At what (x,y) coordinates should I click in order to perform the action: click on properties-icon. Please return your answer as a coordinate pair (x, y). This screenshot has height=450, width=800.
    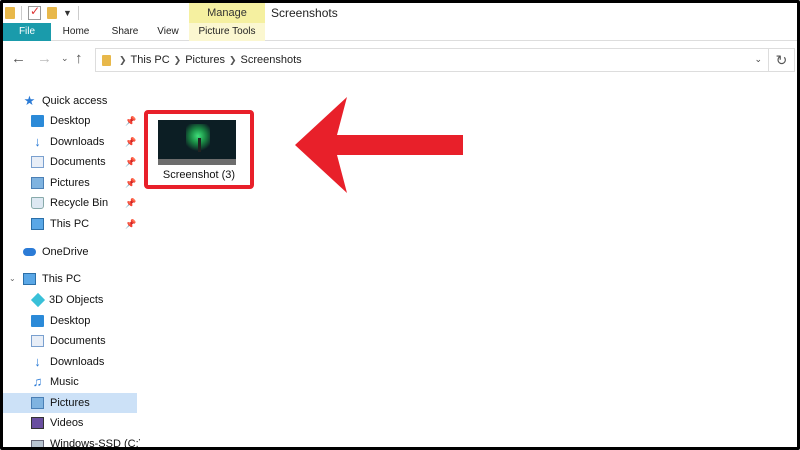
    Looking at the image, I should click on (34, 12).